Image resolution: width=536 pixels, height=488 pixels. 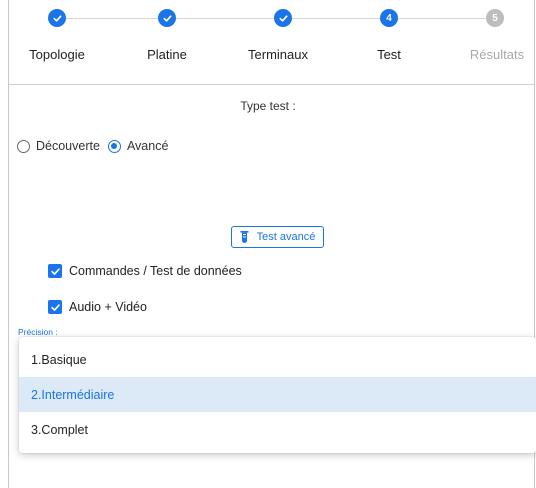 I want to click on checkbox-row-audio-video: Audio + Vidéo, so click(x=97, y=307).